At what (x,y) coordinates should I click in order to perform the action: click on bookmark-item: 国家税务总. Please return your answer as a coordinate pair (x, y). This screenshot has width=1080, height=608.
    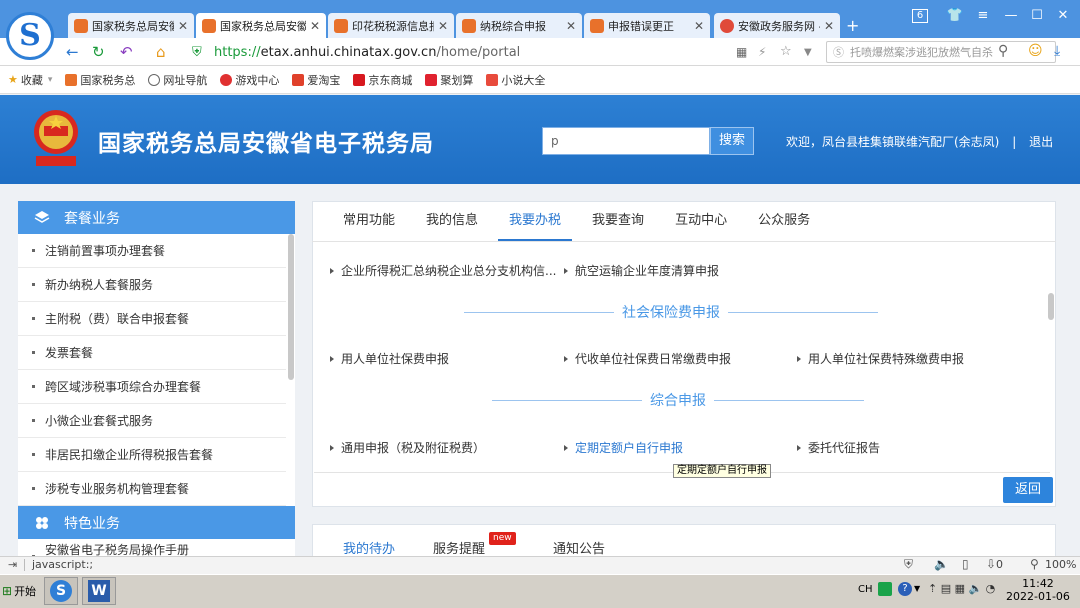
    Looking at the image, I should click on (100, 80).